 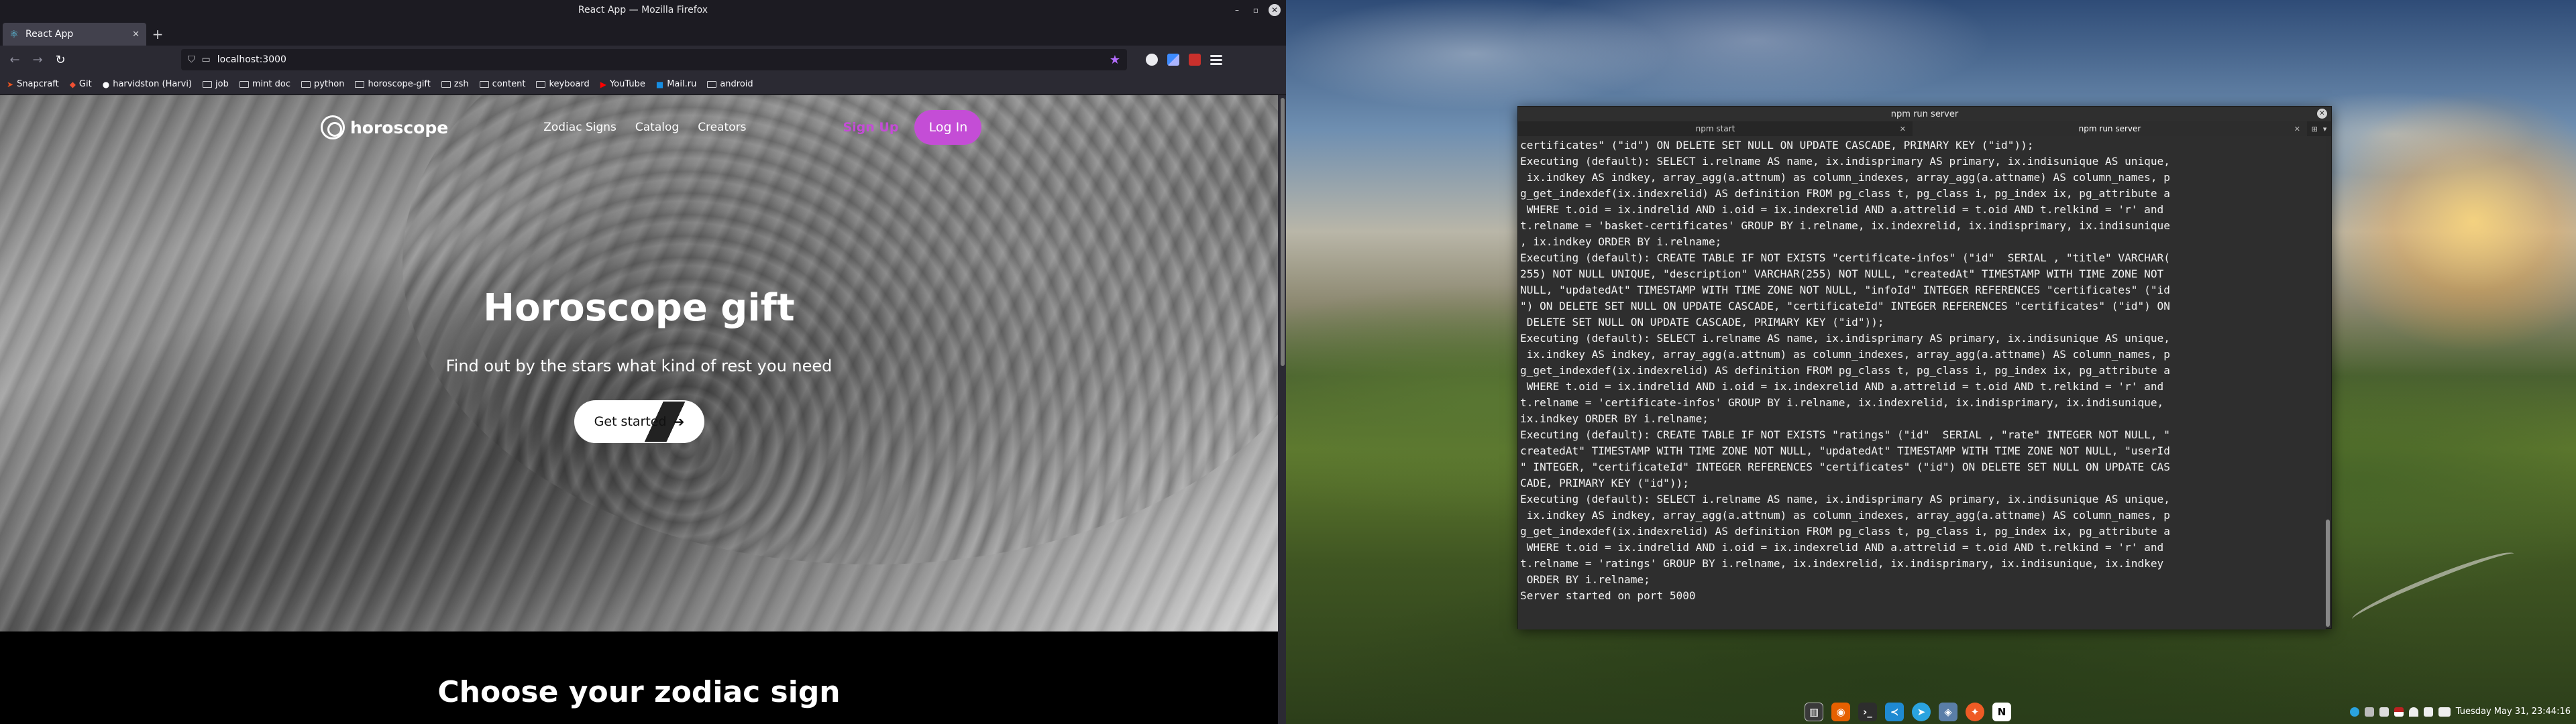 What do you see at coordinates (37, 59) in the screenshot?
I see `forward-icon: →` at bounding box center [37, 59].